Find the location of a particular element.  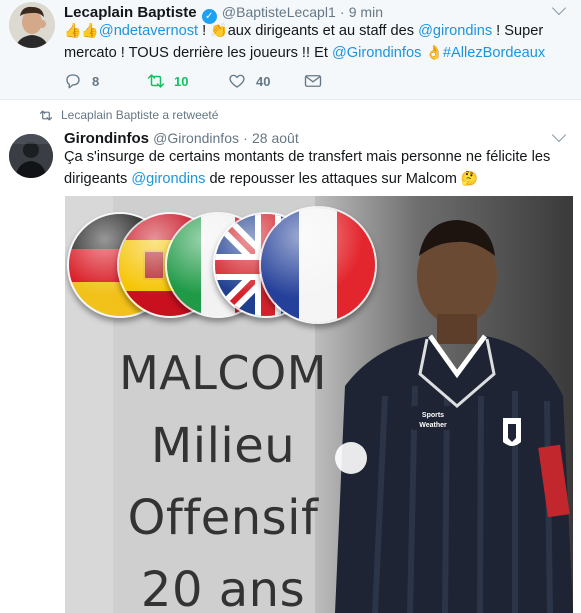

retweeted-by-label: Lecaplain Baptiste a retweeté is located at coordinates (139, 115).